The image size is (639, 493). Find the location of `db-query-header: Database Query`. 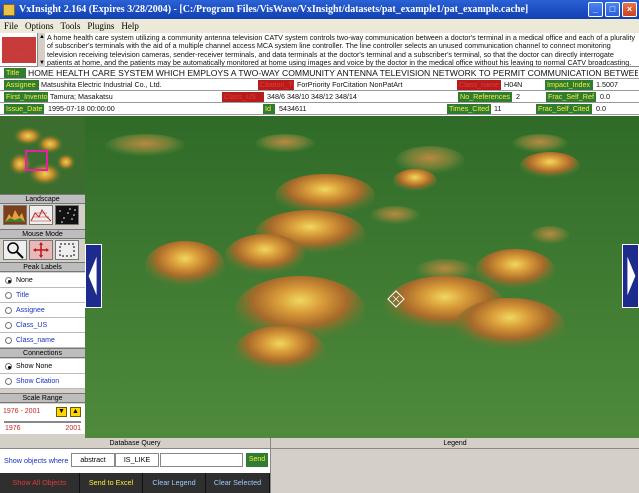

db-query-header: Database Query is located at coordinates (135, 443).